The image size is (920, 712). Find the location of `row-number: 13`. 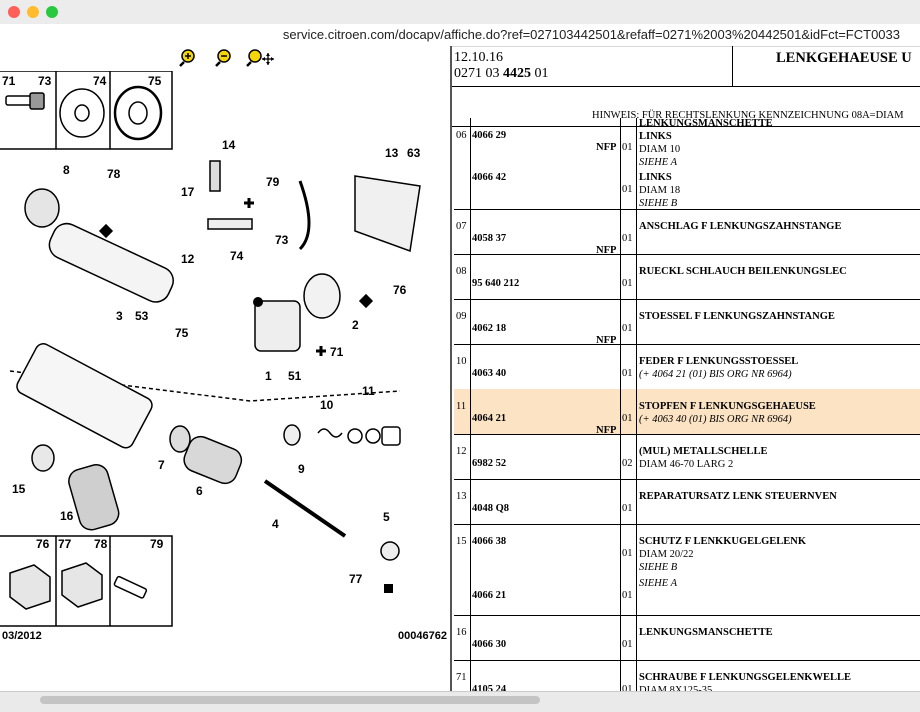

row-number: 13 is located at coordinates (461, 496).